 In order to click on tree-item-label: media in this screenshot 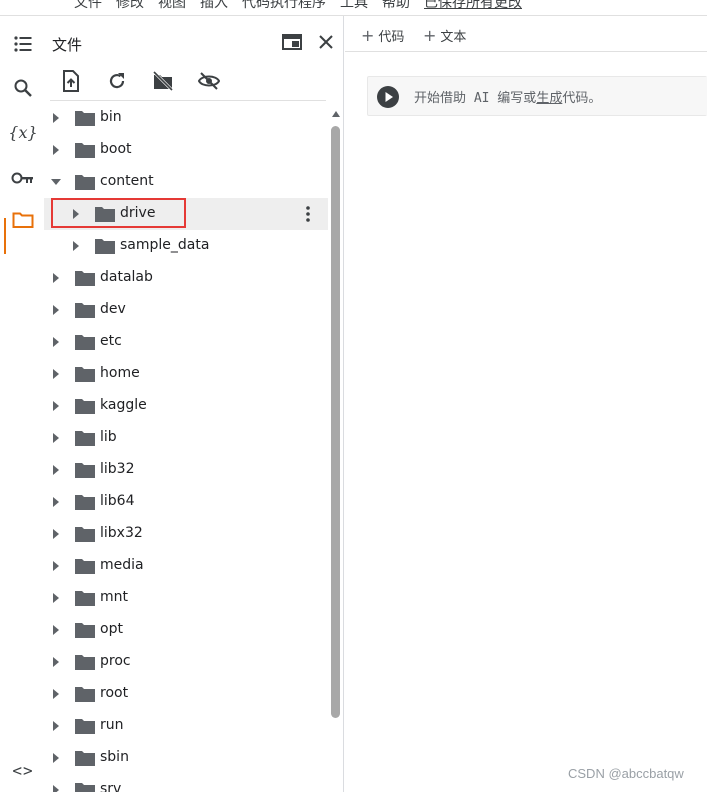, I will do `click(122, 565)`.